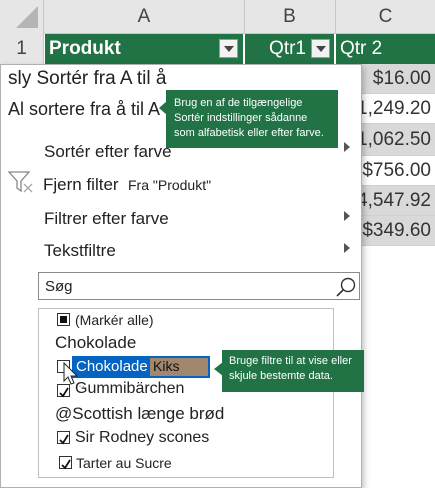  I want to click on tarter-checkbox, so click(65, 463).